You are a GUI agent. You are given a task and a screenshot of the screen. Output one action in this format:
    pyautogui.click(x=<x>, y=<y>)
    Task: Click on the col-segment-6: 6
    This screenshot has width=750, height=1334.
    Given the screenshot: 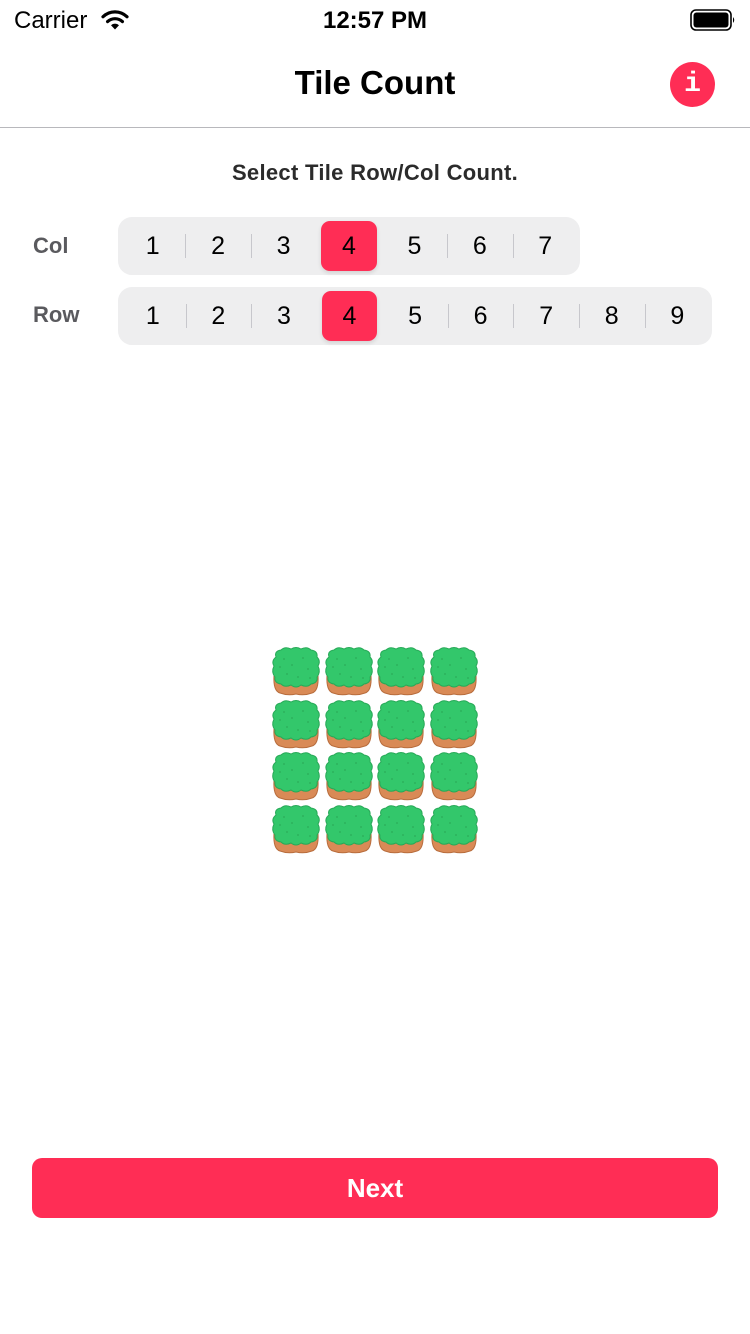 What is the action you would take?
    pyautogui.click(x=479, y=246)
    